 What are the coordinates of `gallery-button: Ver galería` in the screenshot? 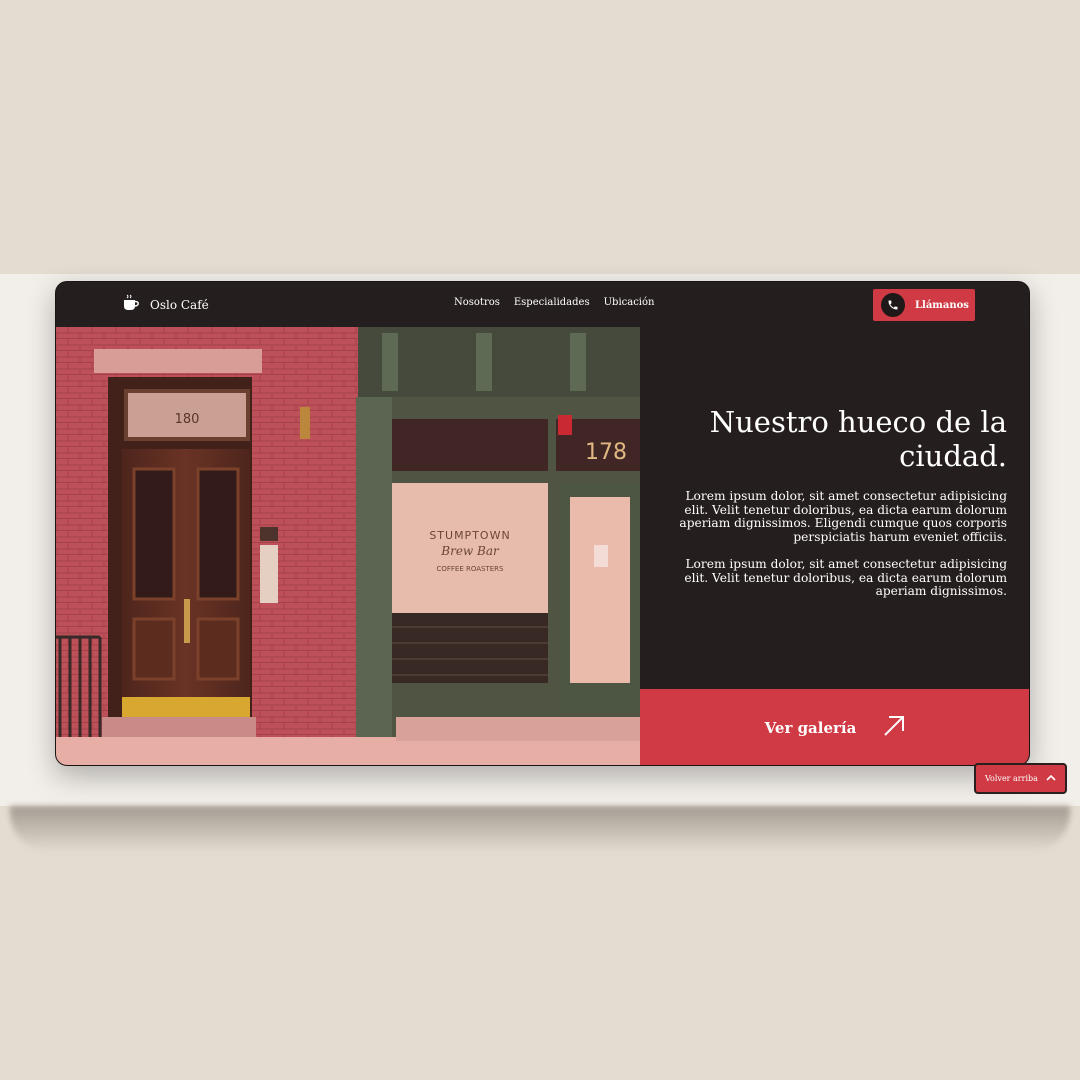 It's located at (834, 727).